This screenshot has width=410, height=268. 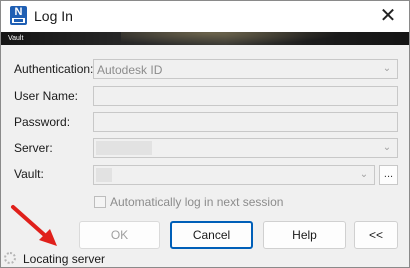 I want to click on auto-login-checkbox, so click(x=100, y=202).